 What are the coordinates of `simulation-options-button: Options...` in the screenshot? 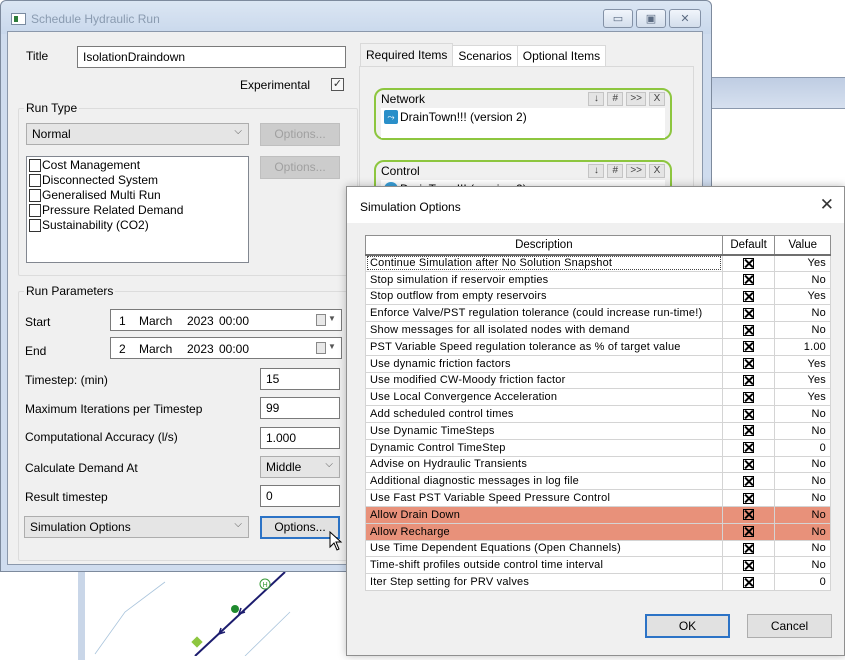 It's located at (300, 527).